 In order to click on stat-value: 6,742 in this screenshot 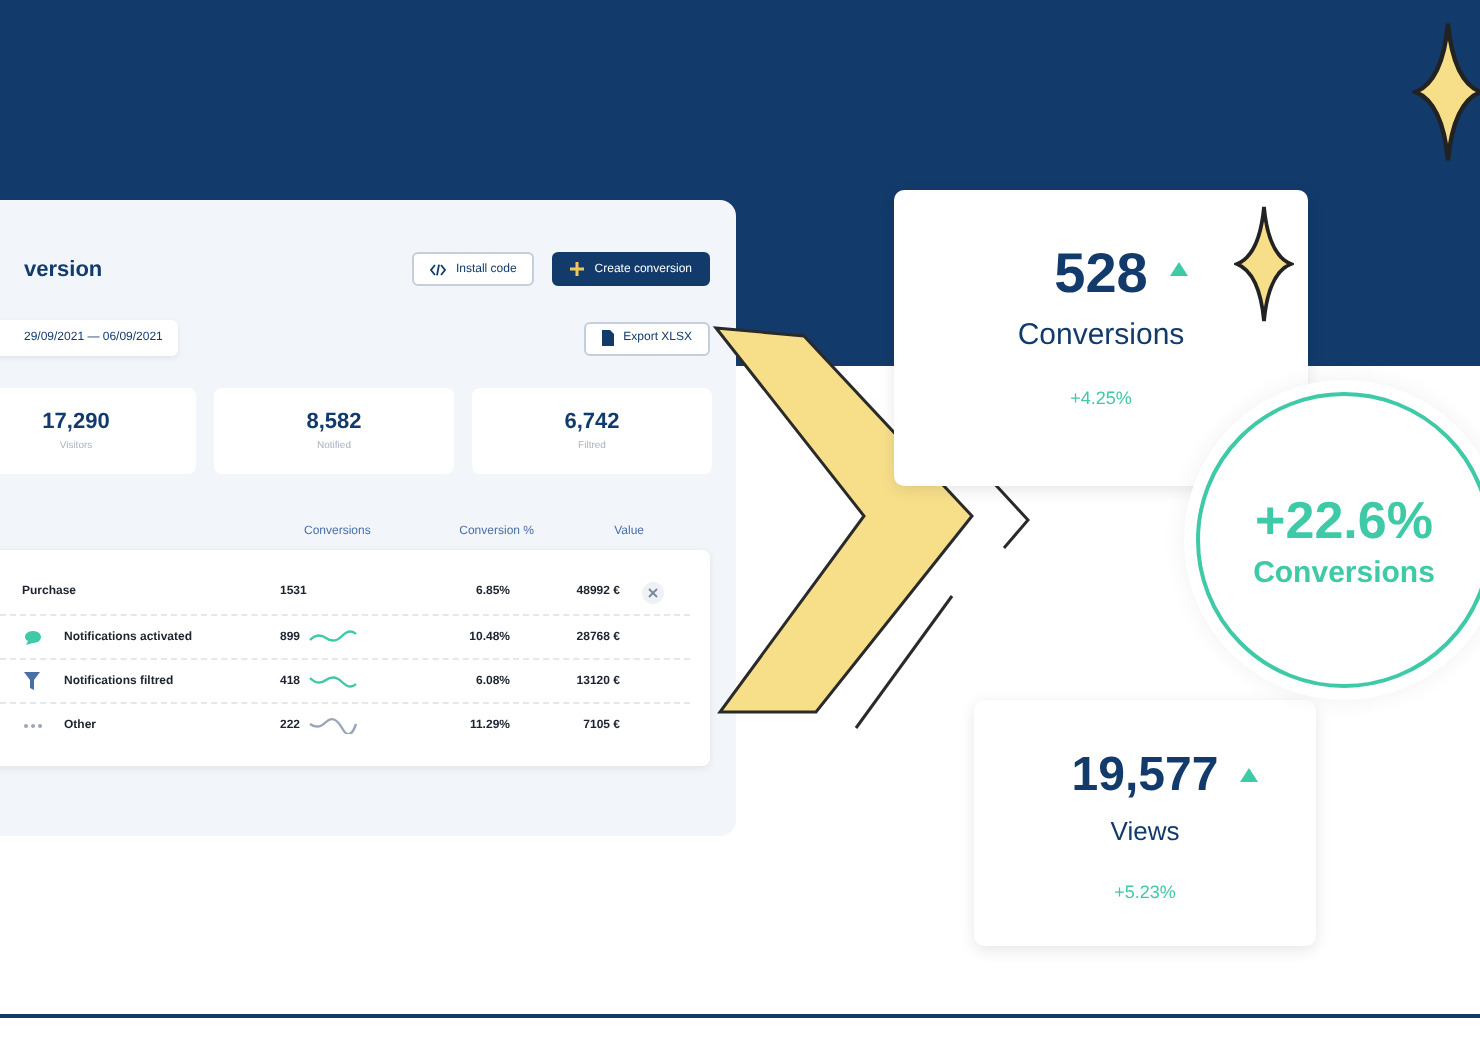, I will do `click(592, 422)`.